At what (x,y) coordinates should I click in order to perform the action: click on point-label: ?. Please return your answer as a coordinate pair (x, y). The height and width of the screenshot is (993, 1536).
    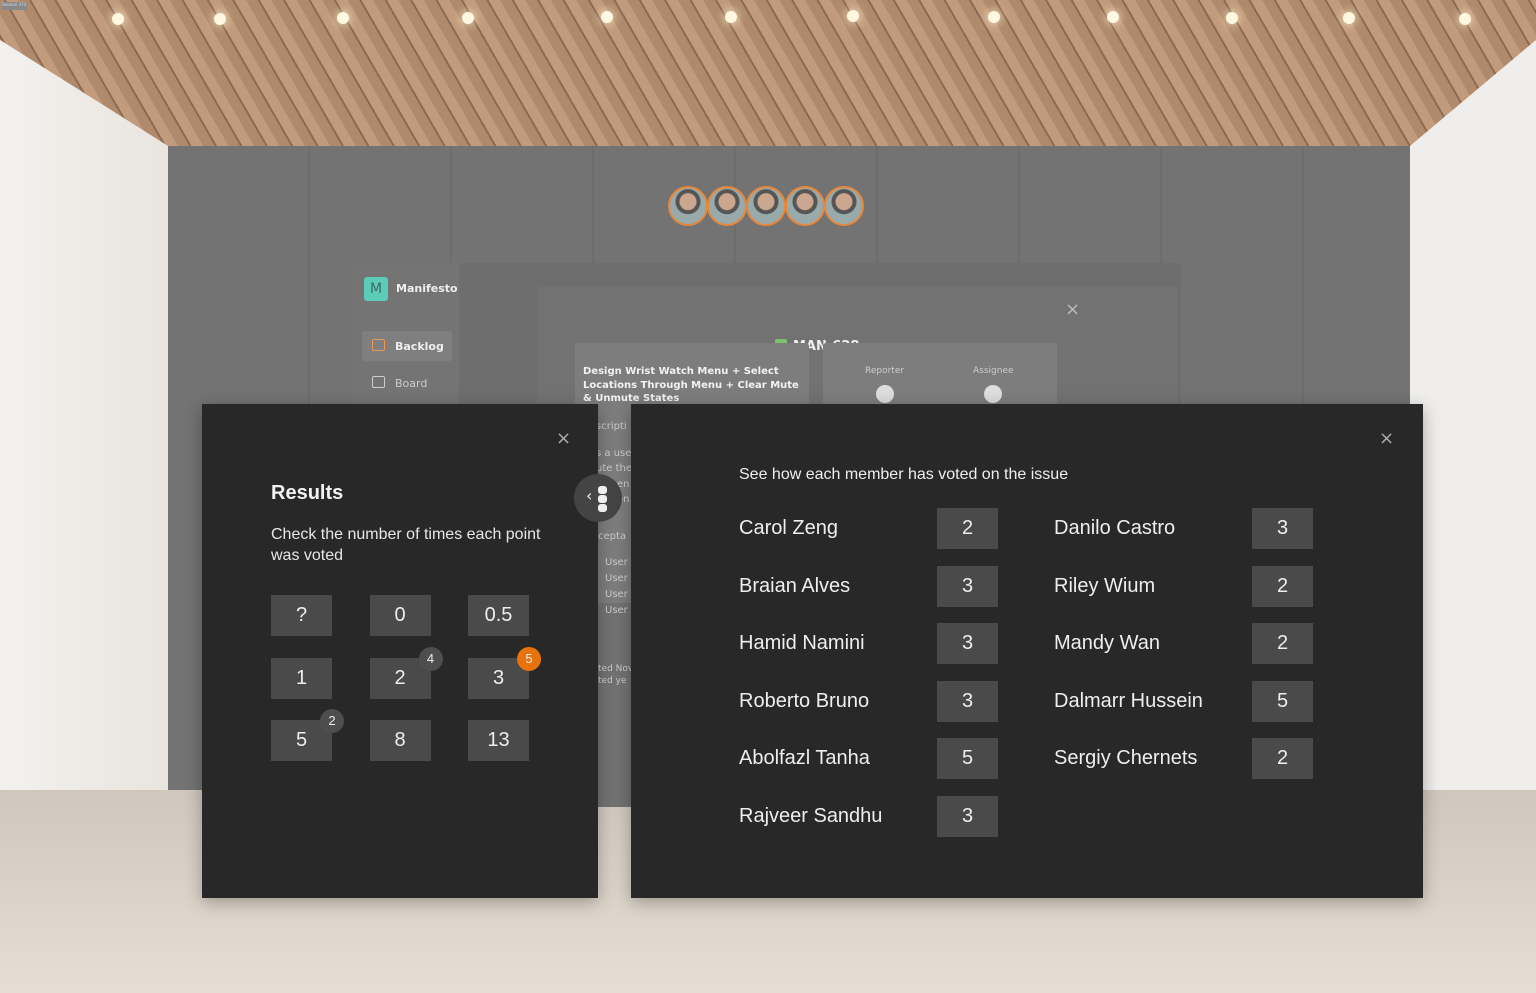
    Looking at the image, I should click on (301, 615).